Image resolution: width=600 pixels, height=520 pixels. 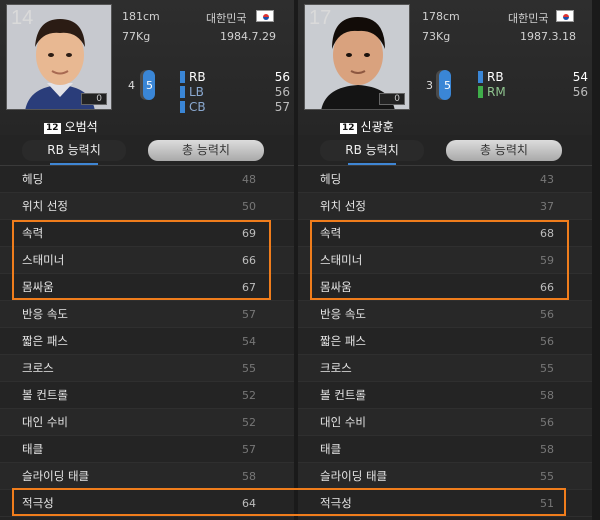 I want to click on jersey-number: 14, so click(x=22, y=18).